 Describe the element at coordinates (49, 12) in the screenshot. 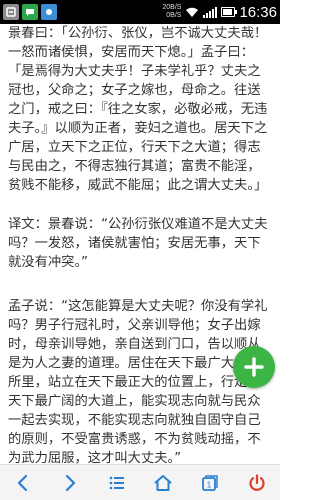

I see `weather-notification-icon` at that location.